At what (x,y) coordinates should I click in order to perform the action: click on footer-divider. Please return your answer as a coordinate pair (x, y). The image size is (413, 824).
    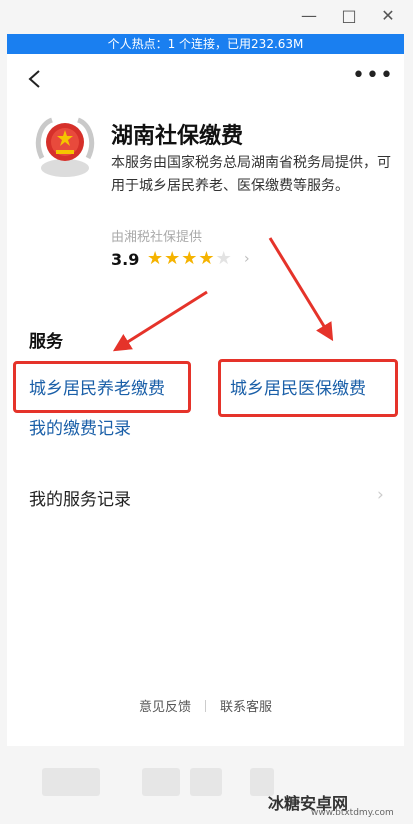
    Looking at the image, I should click on (205, 706).